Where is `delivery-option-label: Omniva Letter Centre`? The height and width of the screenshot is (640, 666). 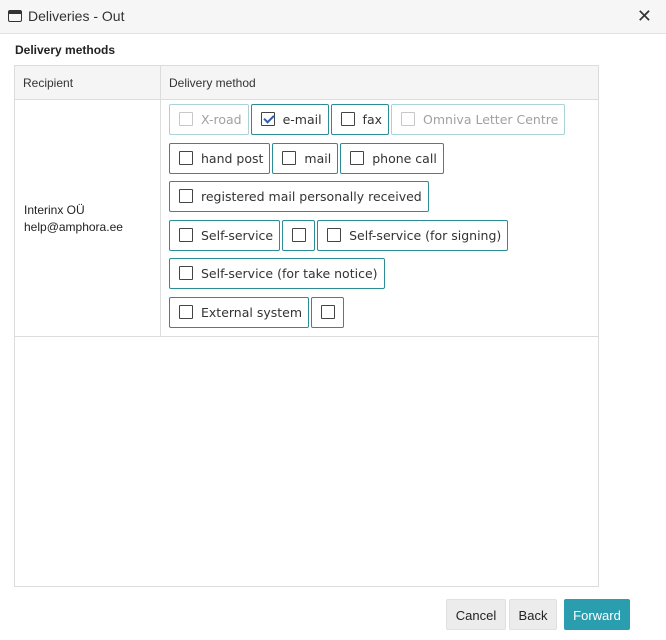
delivery-option-label: Omniva Letter Centre is located at coordinates (491, 119).